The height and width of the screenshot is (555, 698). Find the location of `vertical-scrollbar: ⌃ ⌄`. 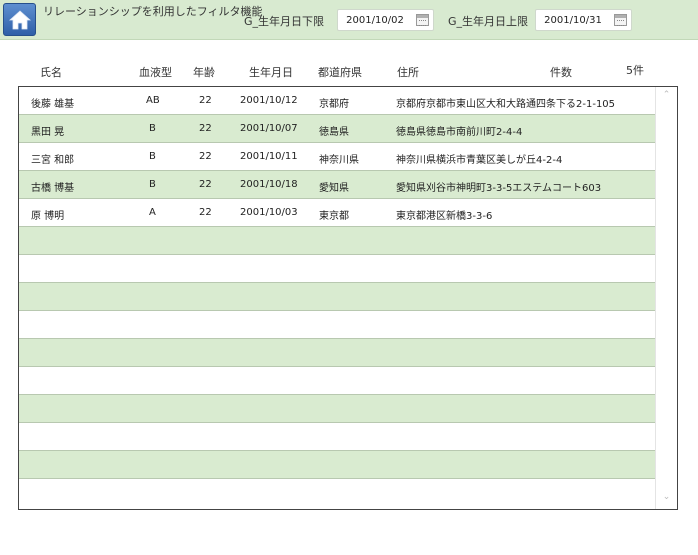

vertical-scrollbar: ⌃ ⌄ is located at coordinates (666, 298).